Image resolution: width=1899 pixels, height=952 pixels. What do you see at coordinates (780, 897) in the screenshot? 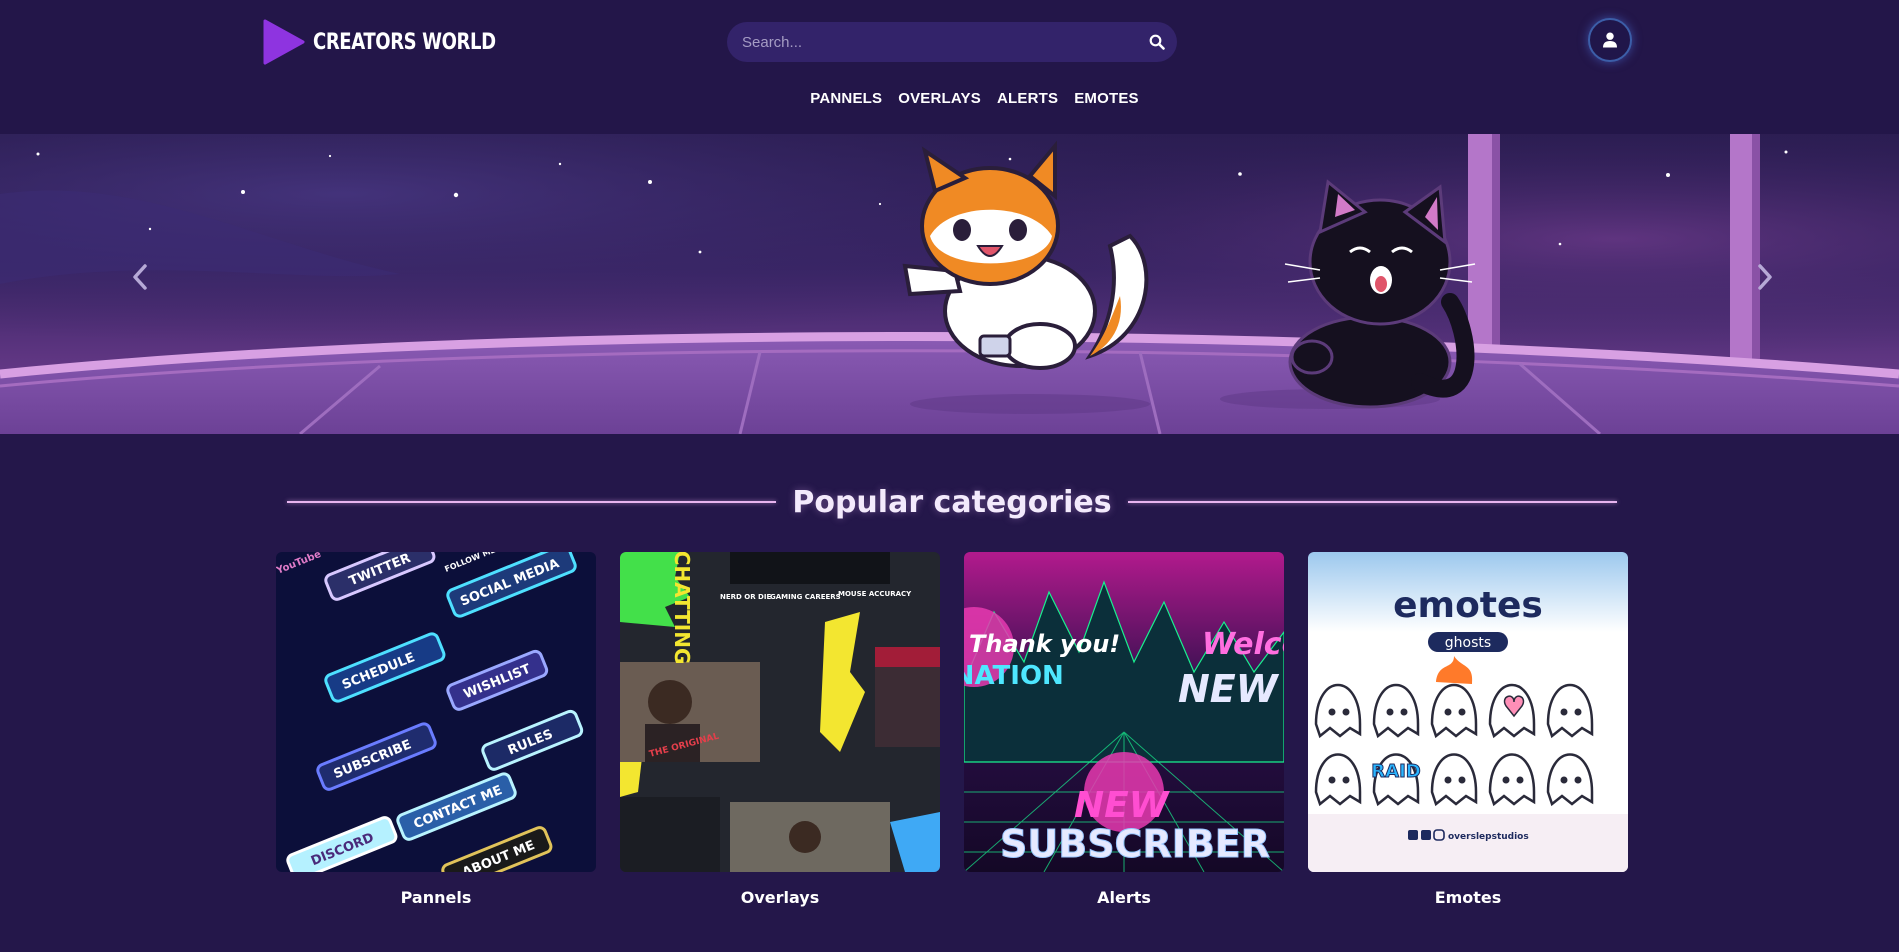
I see `category-label-overlays: Overlays` at bounding box center [780, 897].